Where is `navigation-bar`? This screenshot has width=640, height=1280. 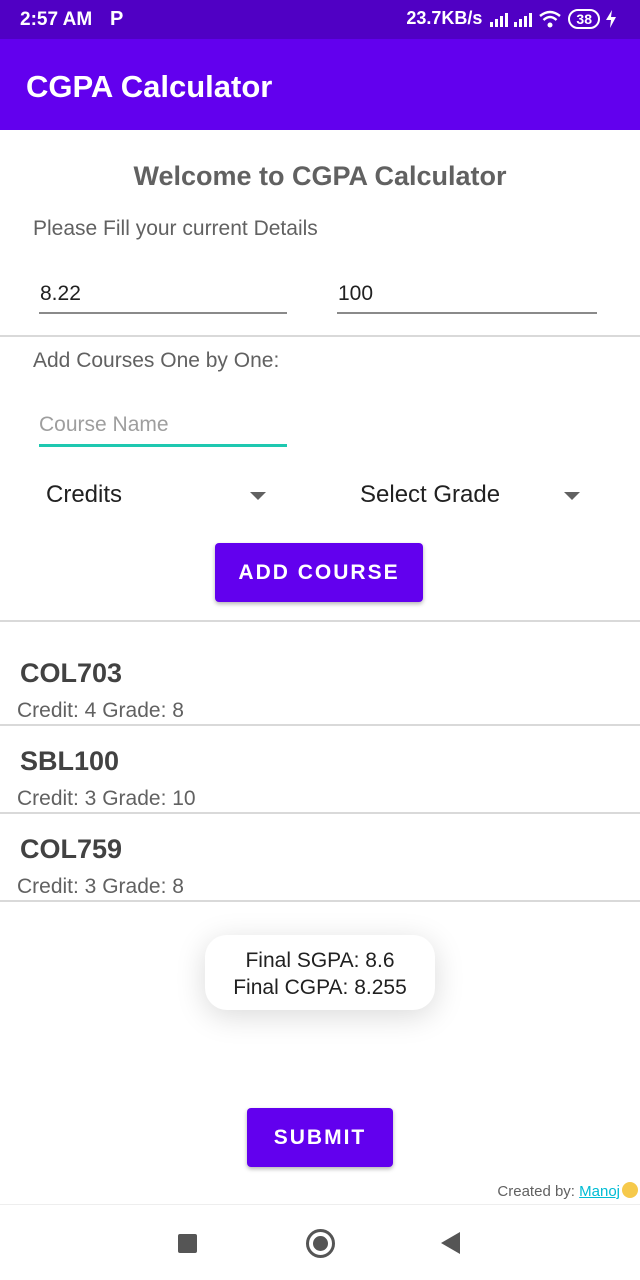
navigation-bar is located at coordinates (320, 1242).